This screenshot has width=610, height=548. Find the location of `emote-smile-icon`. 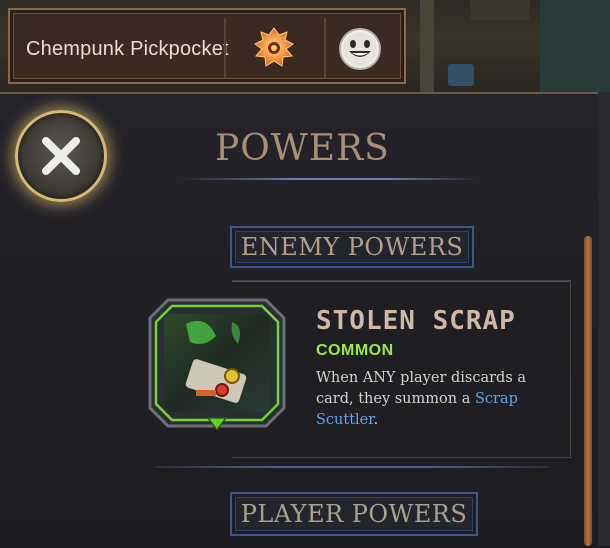

emote-smile-icon is located at coordinates (360, 49).